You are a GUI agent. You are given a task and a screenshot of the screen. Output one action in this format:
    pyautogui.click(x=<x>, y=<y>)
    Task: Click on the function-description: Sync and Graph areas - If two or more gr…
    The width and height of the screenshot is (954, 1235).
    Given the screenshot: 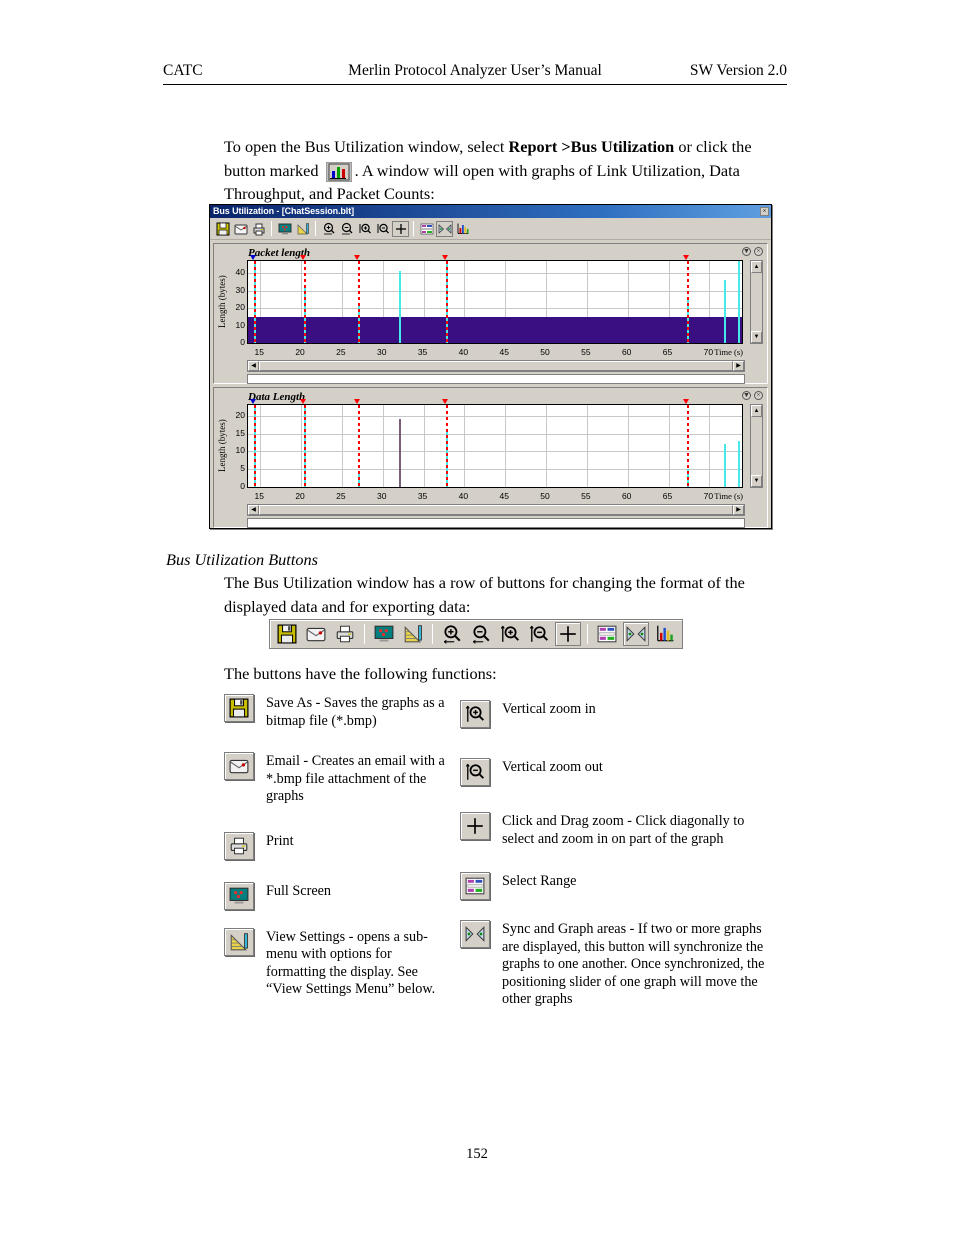 What is the action you would take?
    pyautogui.click(x=633, y=964)
    